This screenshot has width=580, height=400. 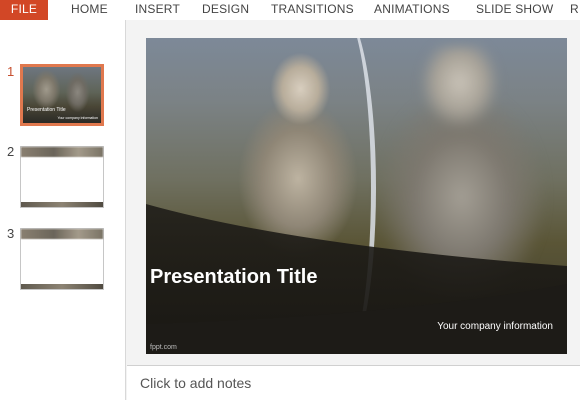 What do you see at coordinates (353, 382) in the screenshot?
I see `notes-pane: Click to add notes` at bounding box center [353, 382].